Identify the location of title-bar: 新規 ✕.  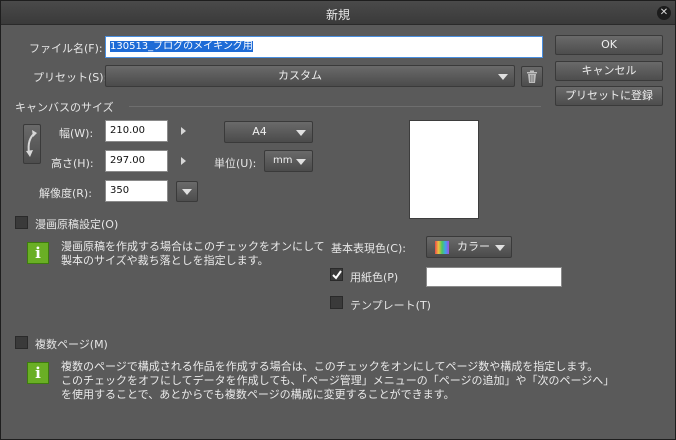
(338, 13).